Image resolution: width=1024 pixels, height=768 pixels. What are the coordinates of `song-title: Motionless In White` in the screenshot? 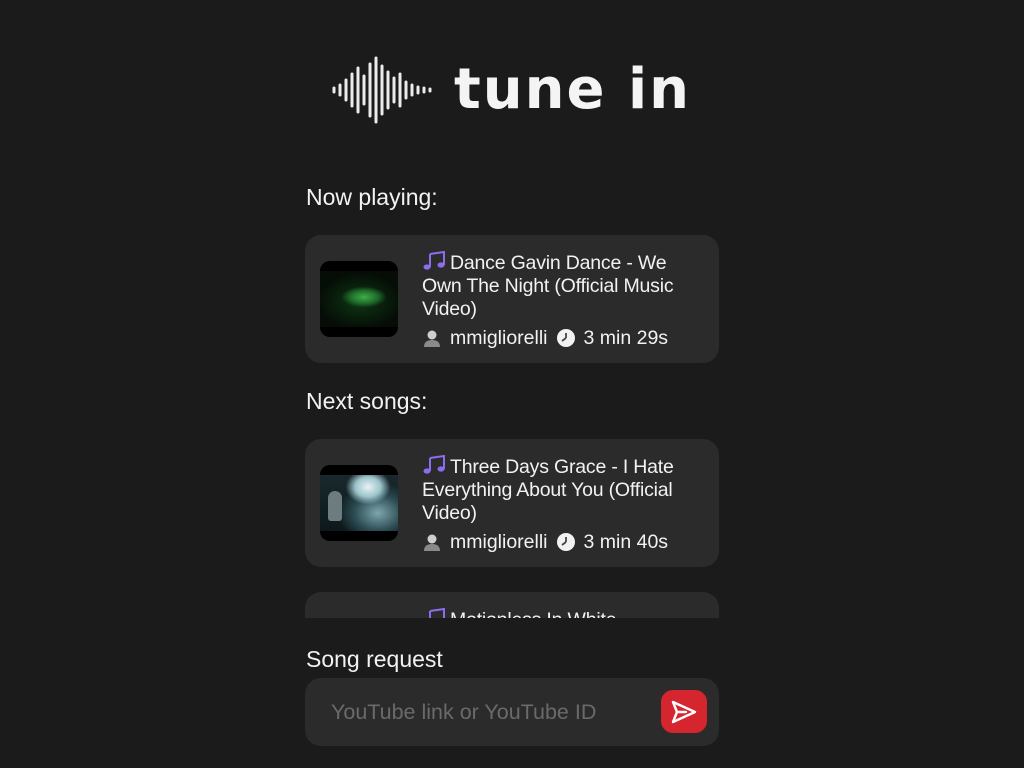 It's located at (562, 613).